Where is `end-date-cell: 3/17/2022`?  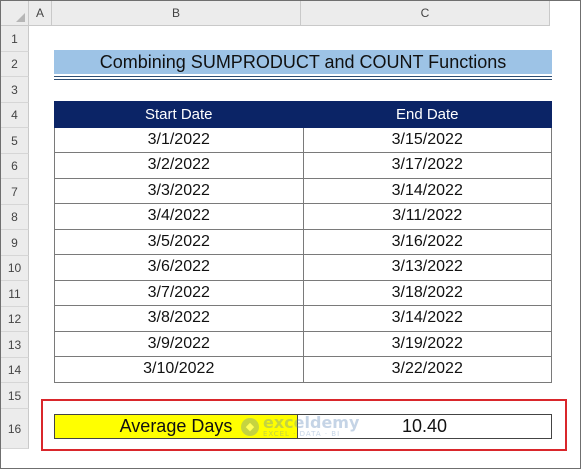 end-date-cell: 3/17/2022 is located at coordinates (427, 165).